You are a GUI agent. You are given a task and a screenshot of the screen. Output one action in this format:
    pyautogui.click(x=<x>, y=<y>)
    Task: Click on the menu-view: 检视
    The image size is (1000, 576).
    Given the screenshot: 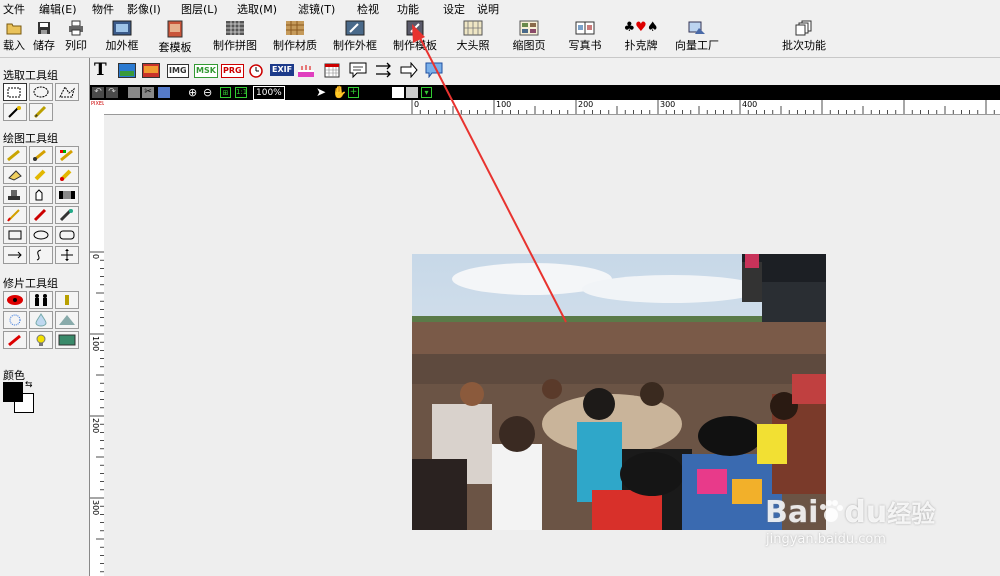 What is the action you would take?
    pyautogui.click(x=368, y=9)
    